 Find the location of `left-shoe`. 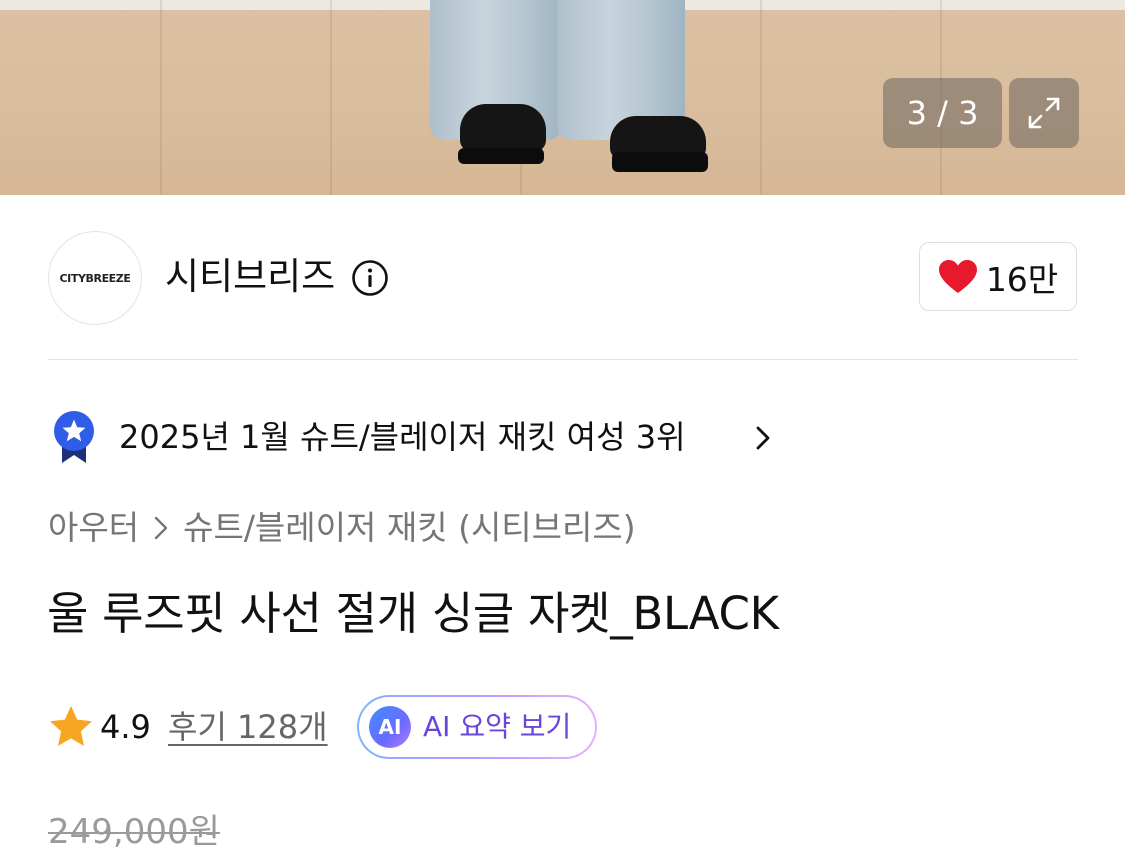

left-shoe is located at coordinates (503, 128).